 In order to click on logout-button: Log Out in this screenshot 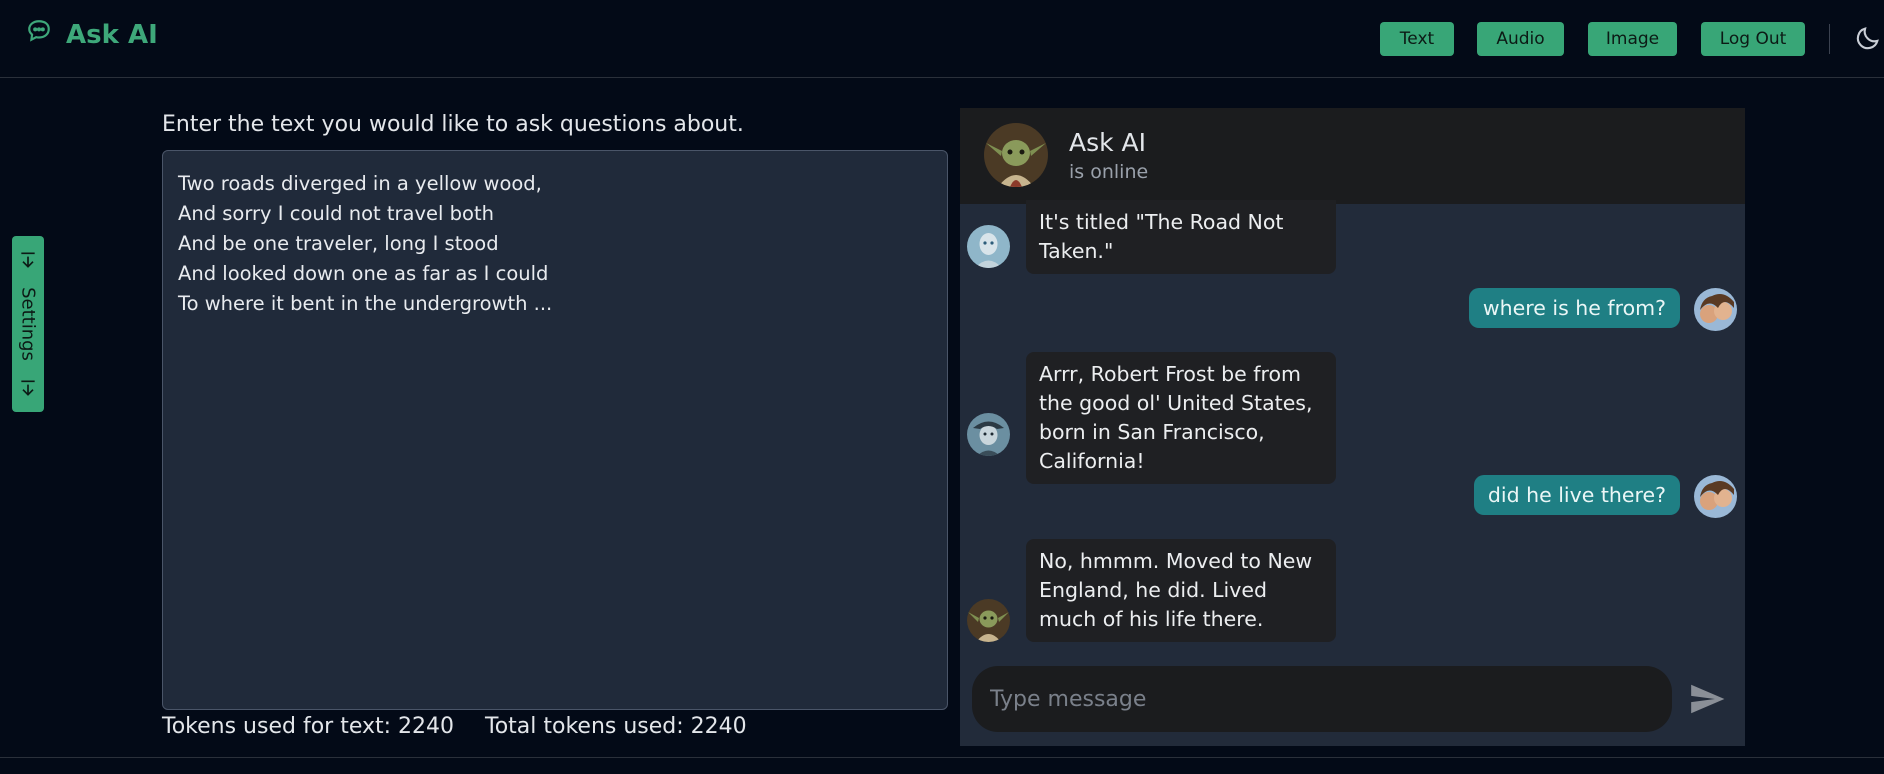, I will do `click(1753, 39)`.